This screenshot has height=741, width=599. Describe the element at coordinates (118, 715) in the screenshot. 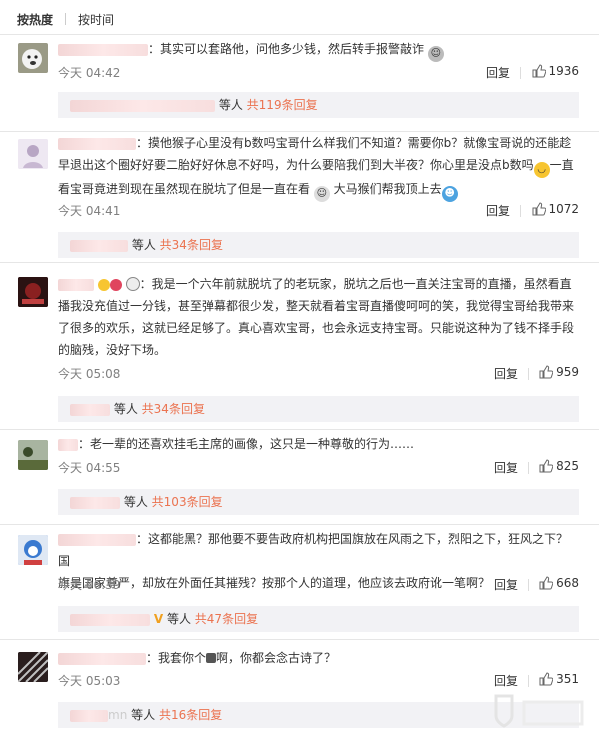

I see `reply-username-visible: mn` at that location.